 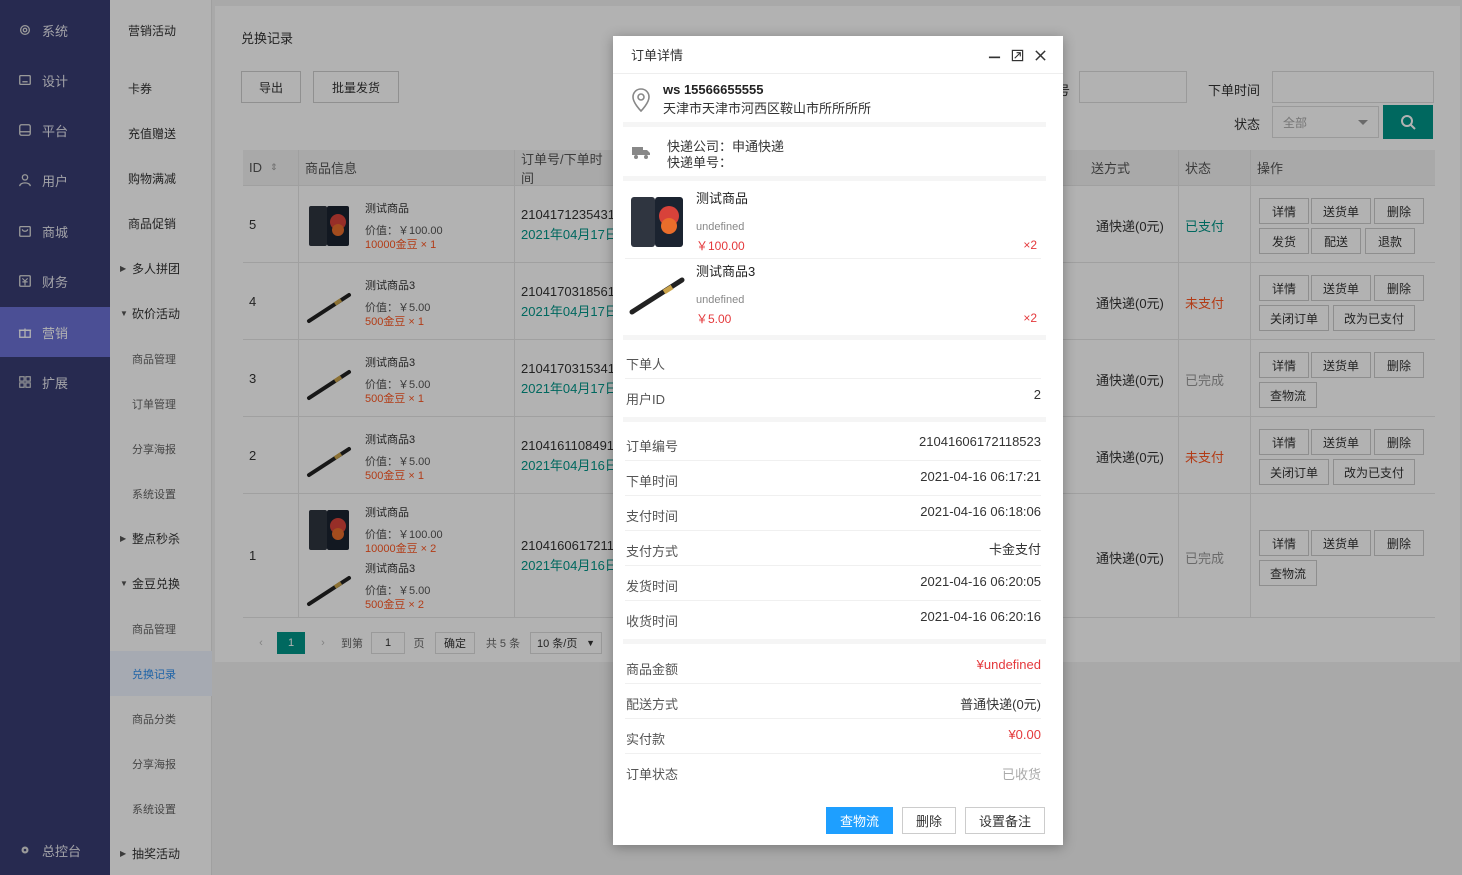 I want to click on delete-order-button: 删除, so click(x=929, y=820).